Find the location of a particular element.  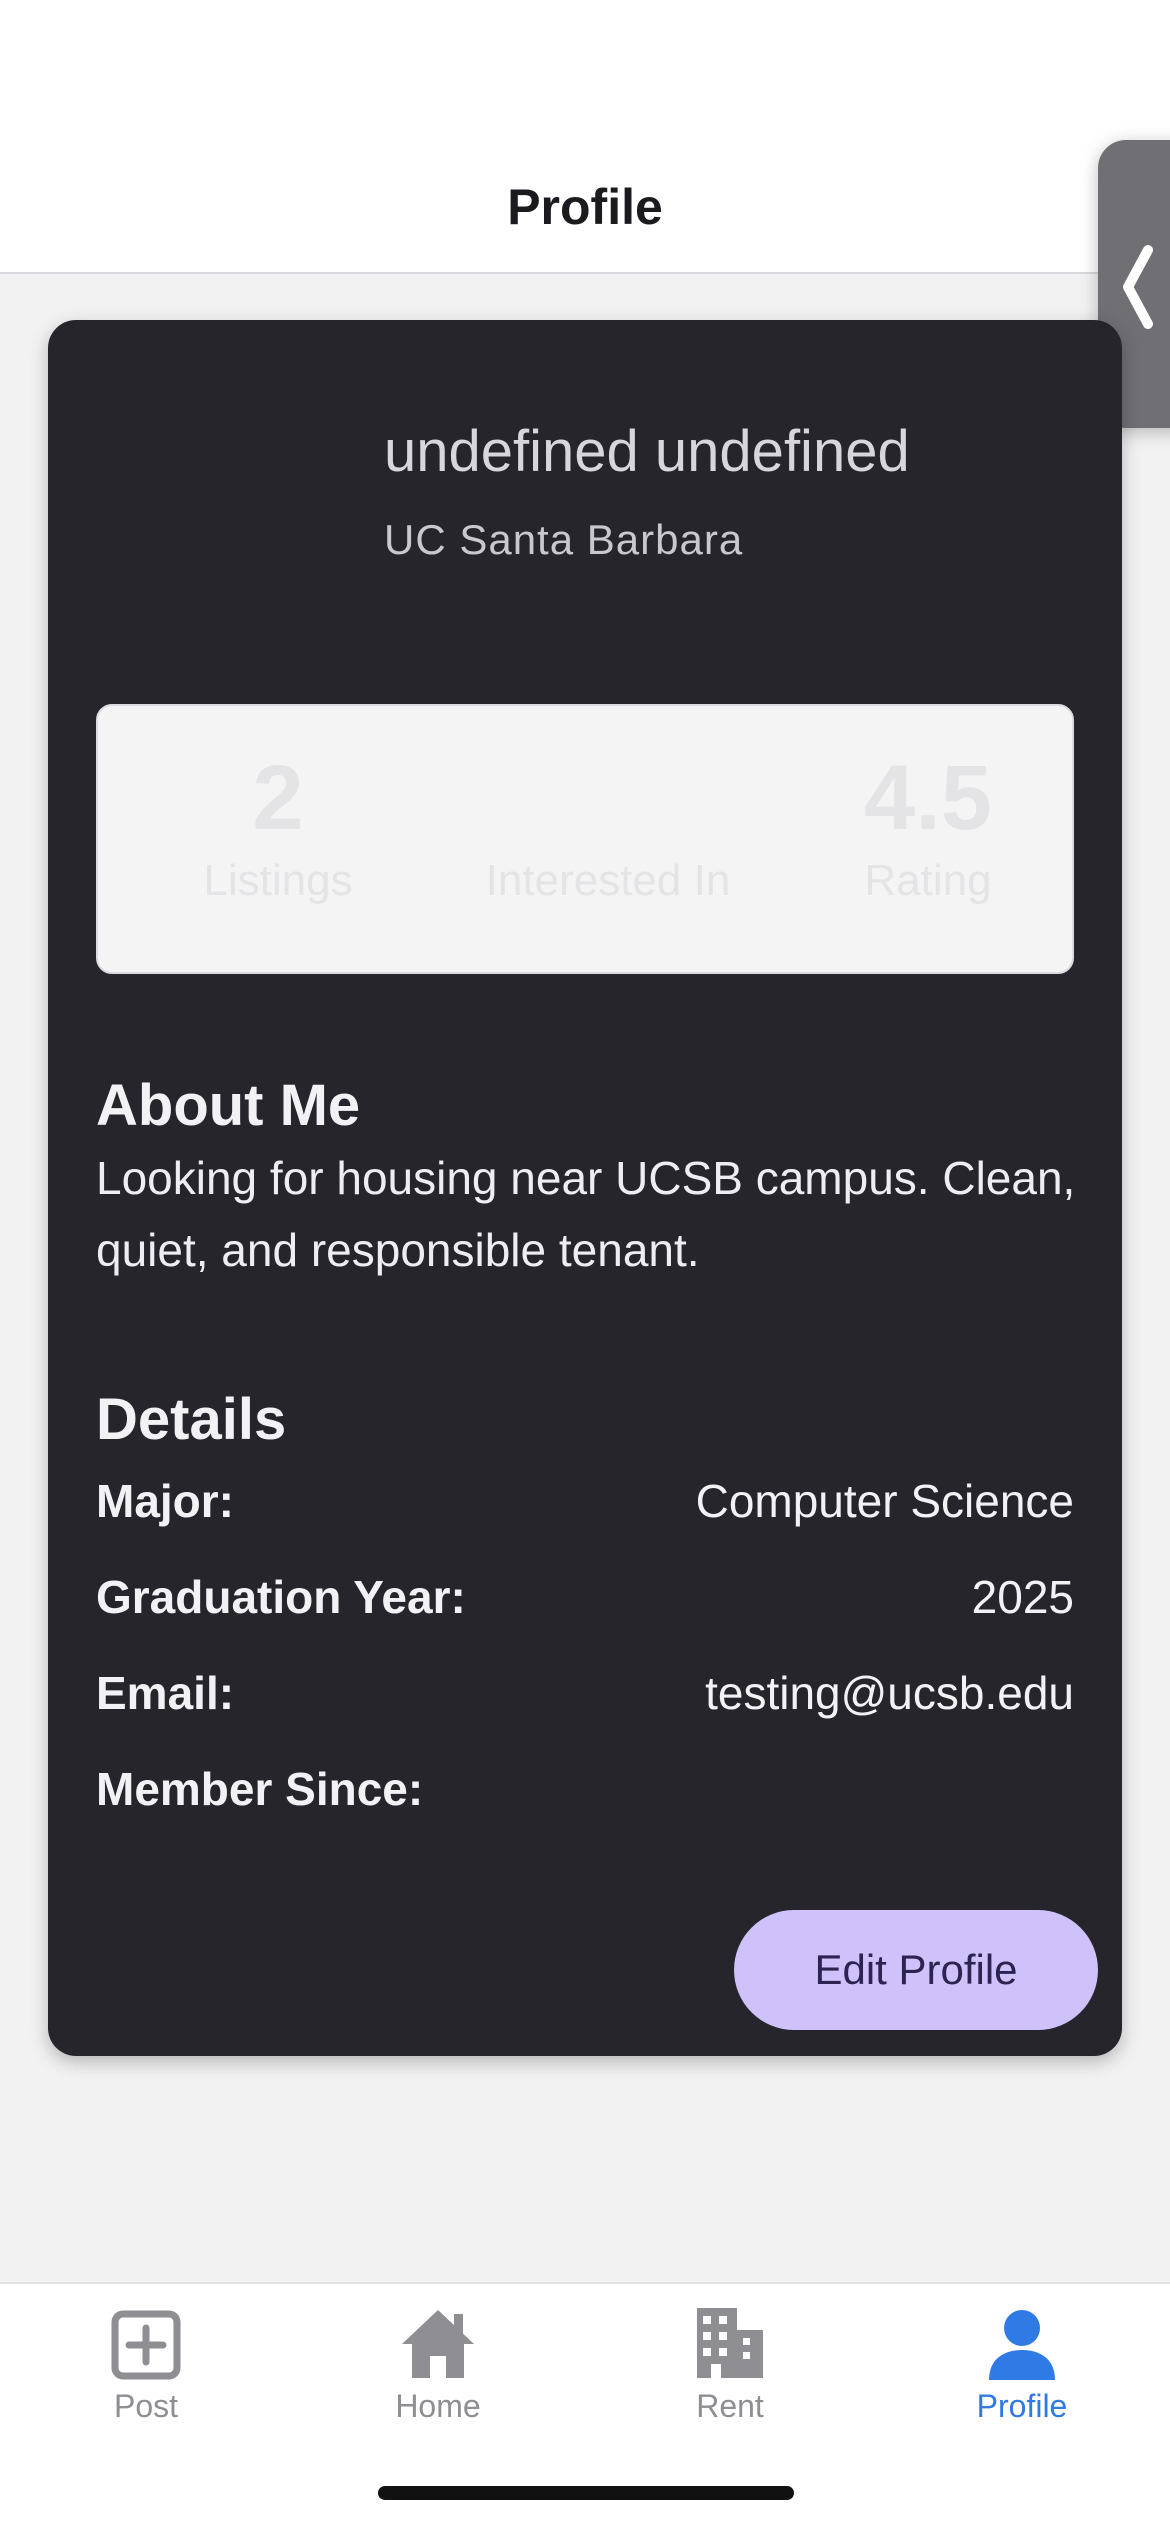

detail-row-member-since: Member Since: is located at coordinates (585, 1792).